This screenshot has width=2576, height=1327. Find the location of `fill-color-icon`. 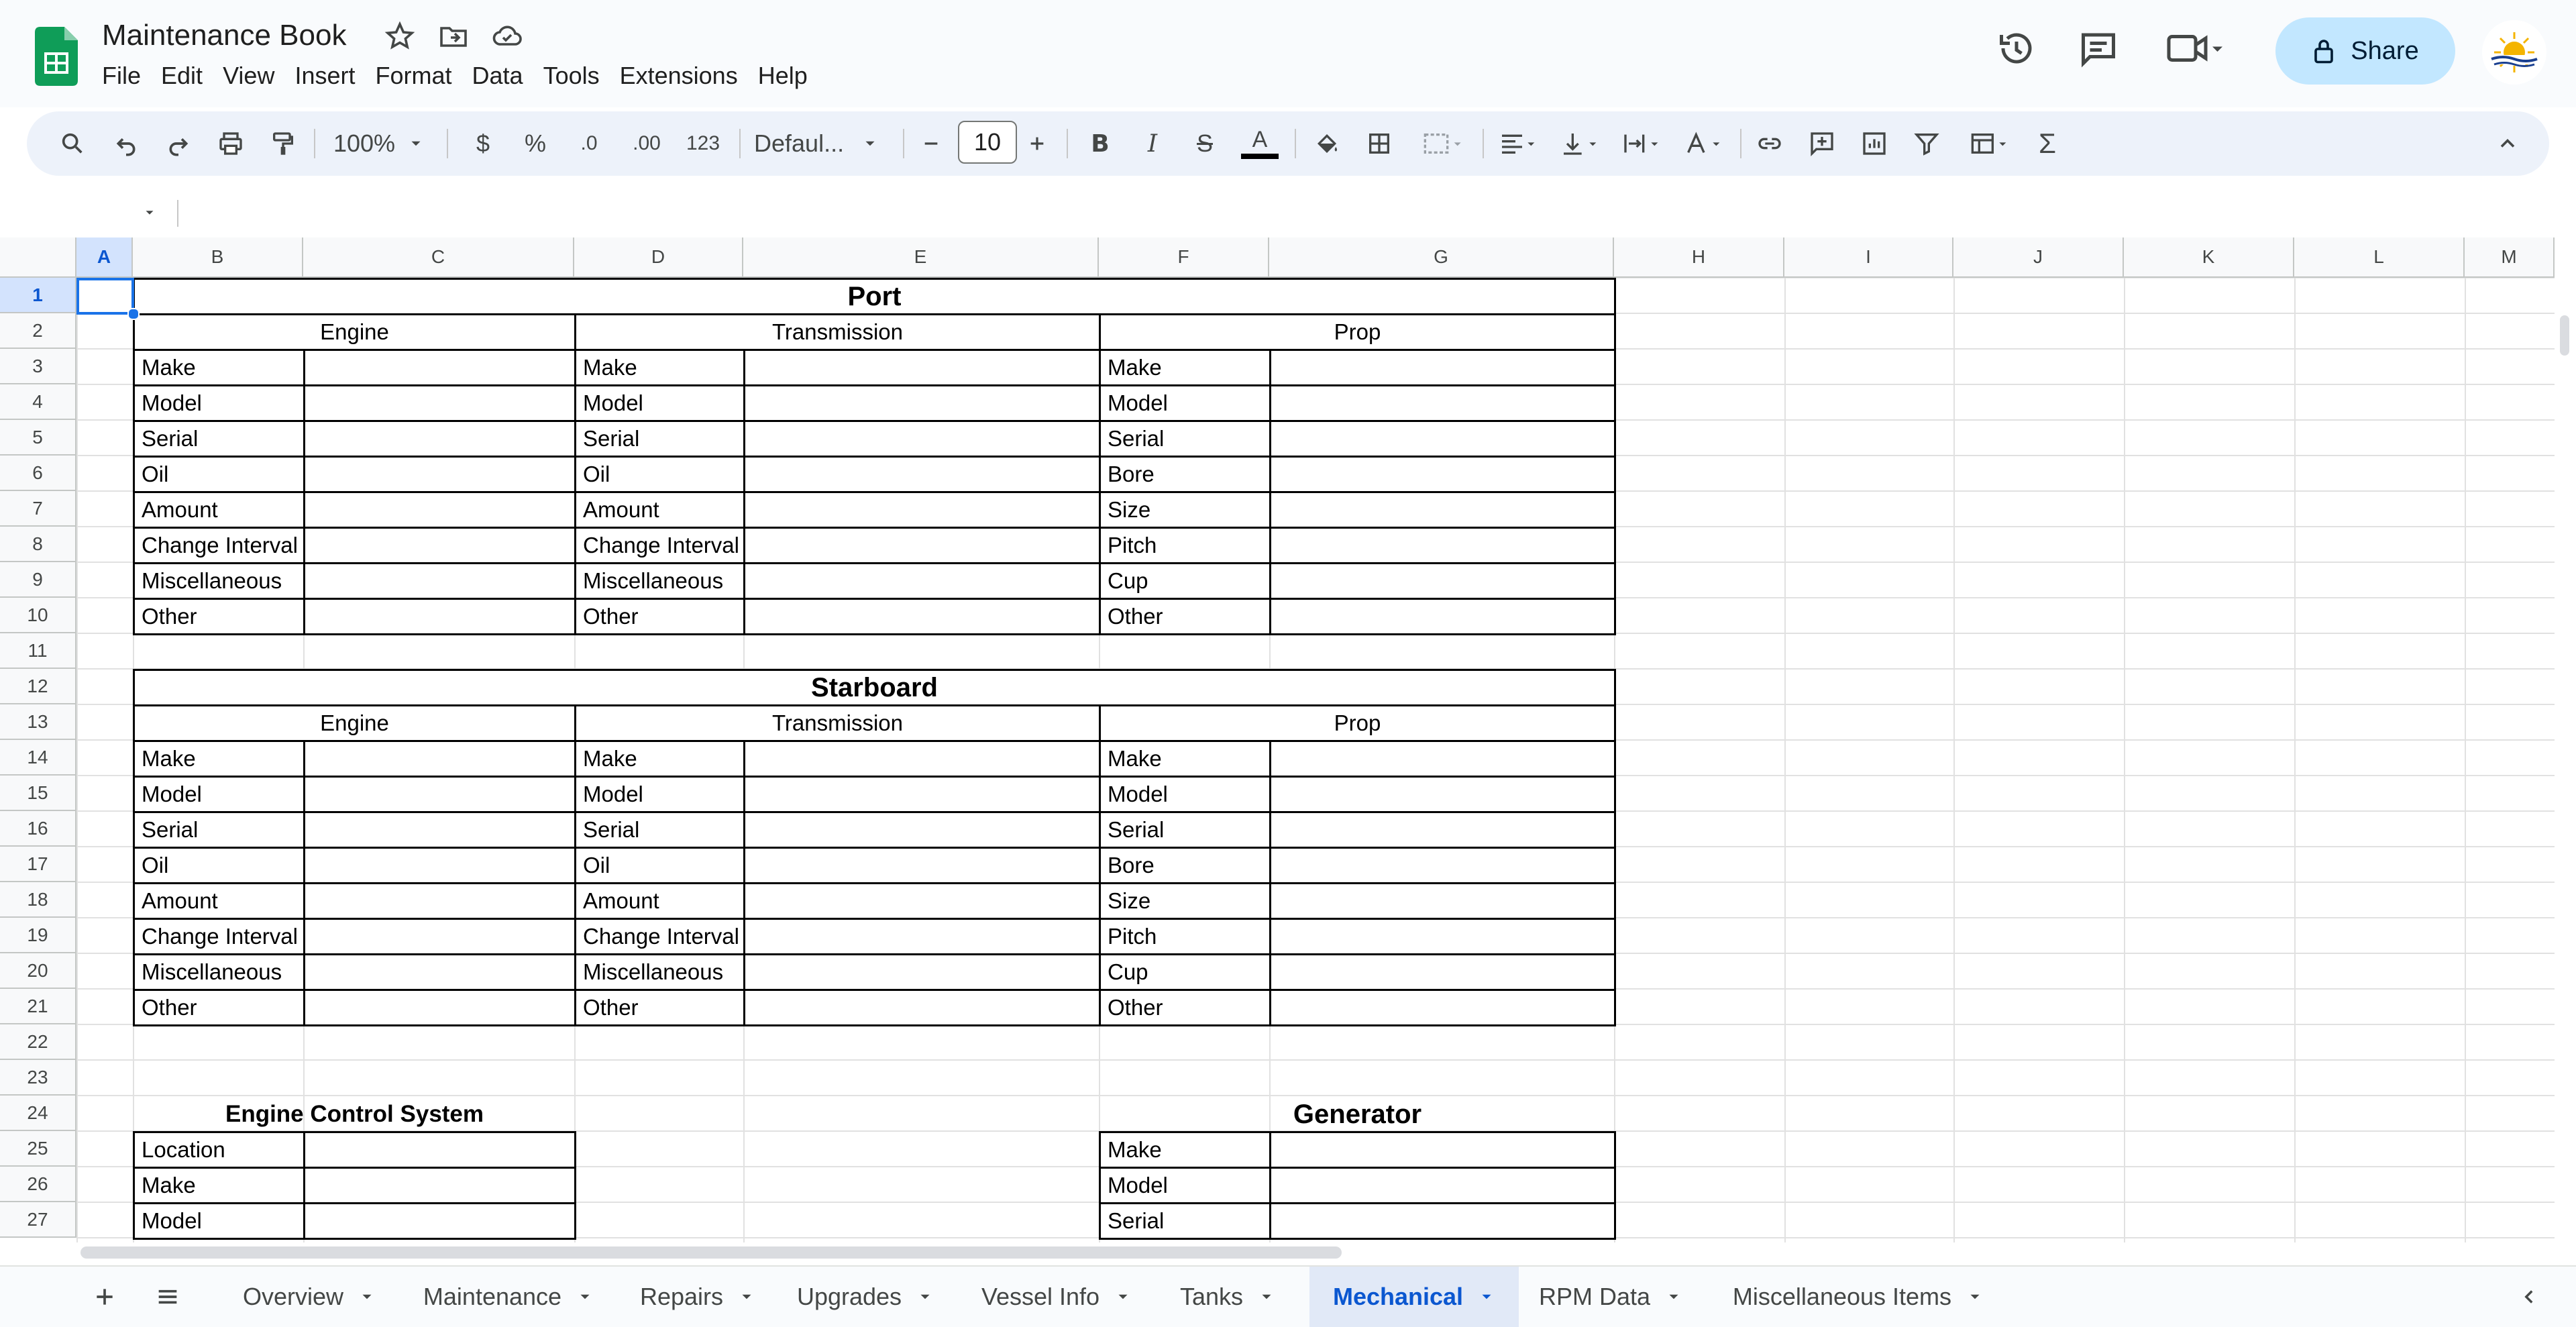

fill-color-icon is located at coordinates (1327, 143).